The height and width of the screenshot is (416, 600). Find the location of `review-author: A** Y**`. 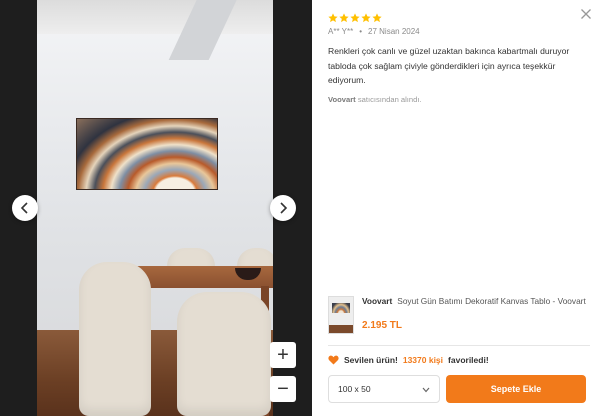

review-author: A** Y** is located at coordinates (341, 31).